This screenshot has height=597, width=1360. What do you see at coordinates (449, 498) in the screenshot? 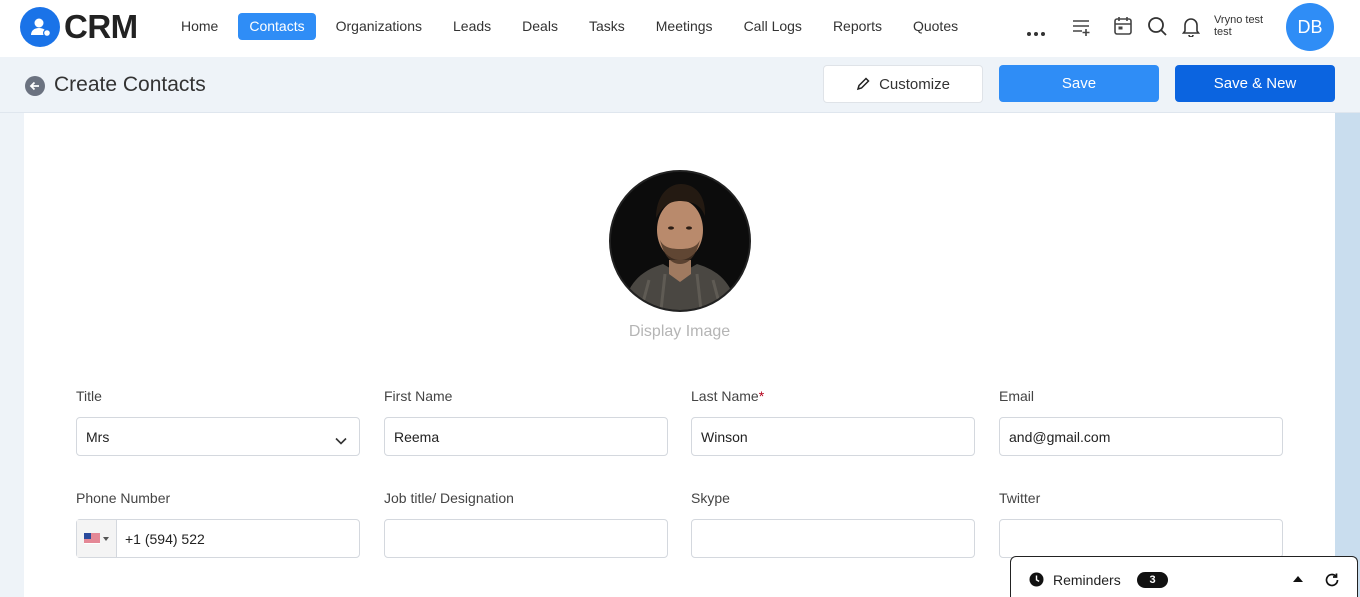
I see `job-title-label: Job title/ Designation` at bounding box center [449, 498].